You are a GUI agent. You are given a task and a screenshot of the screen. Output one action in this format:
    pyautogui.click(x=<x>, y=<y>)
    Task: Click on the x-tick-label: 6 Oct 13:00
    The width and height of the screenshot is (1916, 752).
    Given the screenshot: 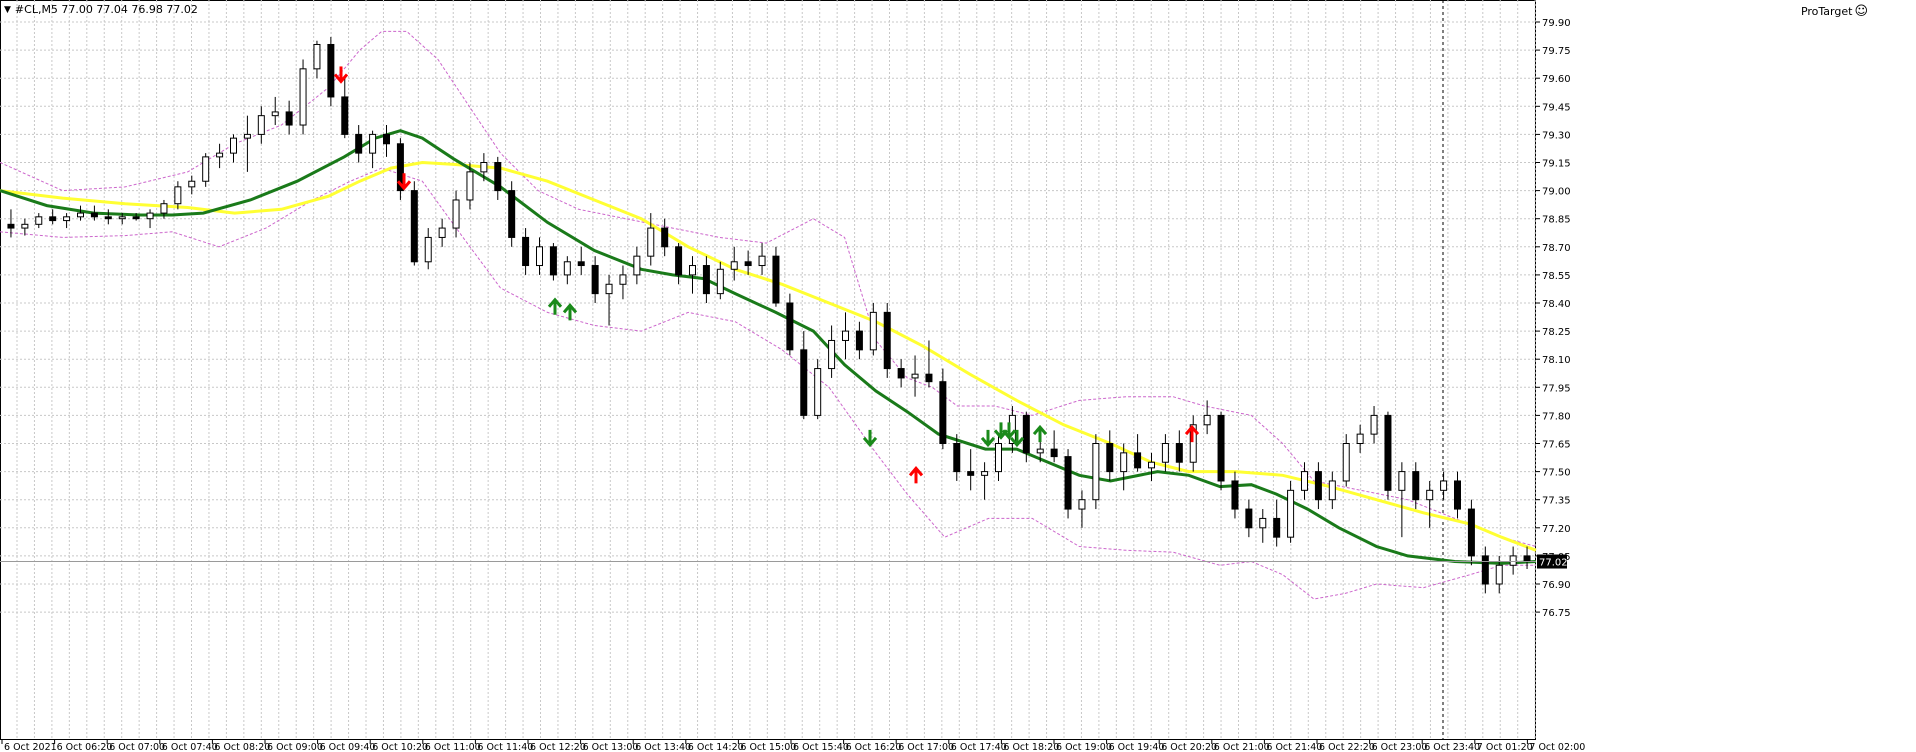 What is the action you would take?
    pyautogui.click(x=611, y=747)
    